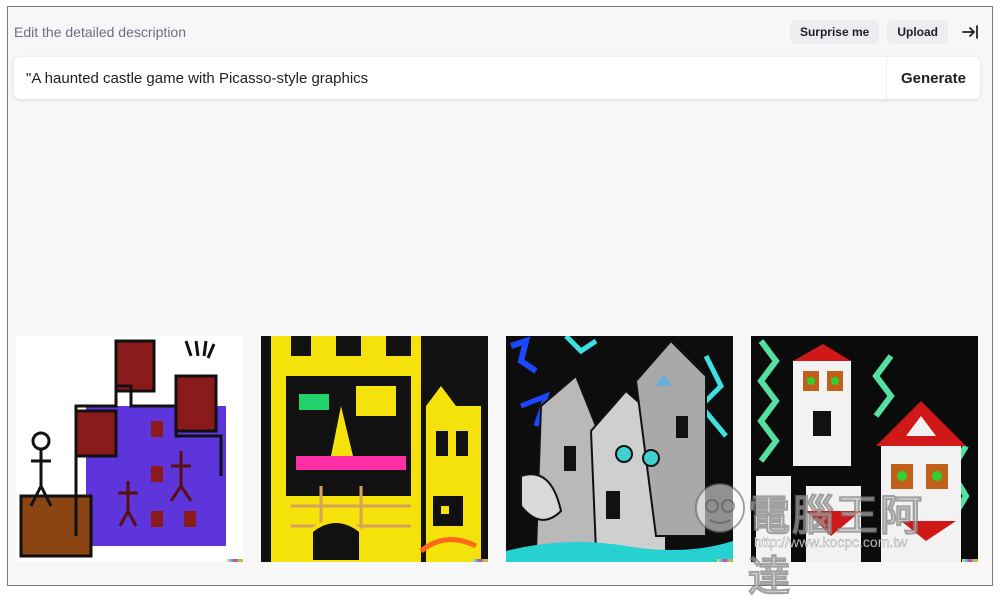 The height and width of the screenshot is (604, 1000). I want to click on haunted-castle-drawing-image, so click(129, 449).